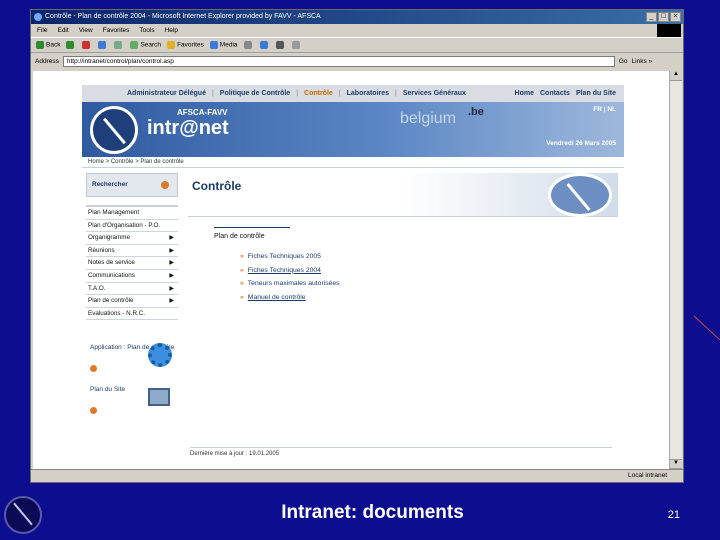 This screenshot has height=540, width=720. Describe the element at coordinates (171, 45) in the screenshot. I see `favorites-icon` at that location.